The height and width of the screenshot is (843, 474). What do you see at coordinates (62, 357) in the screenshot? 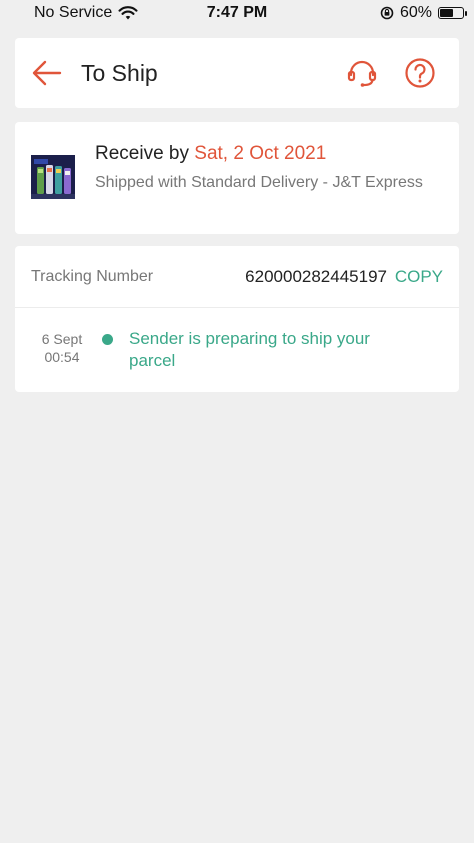
I see `event-time: 00:54` at bounding box center [62, 357].